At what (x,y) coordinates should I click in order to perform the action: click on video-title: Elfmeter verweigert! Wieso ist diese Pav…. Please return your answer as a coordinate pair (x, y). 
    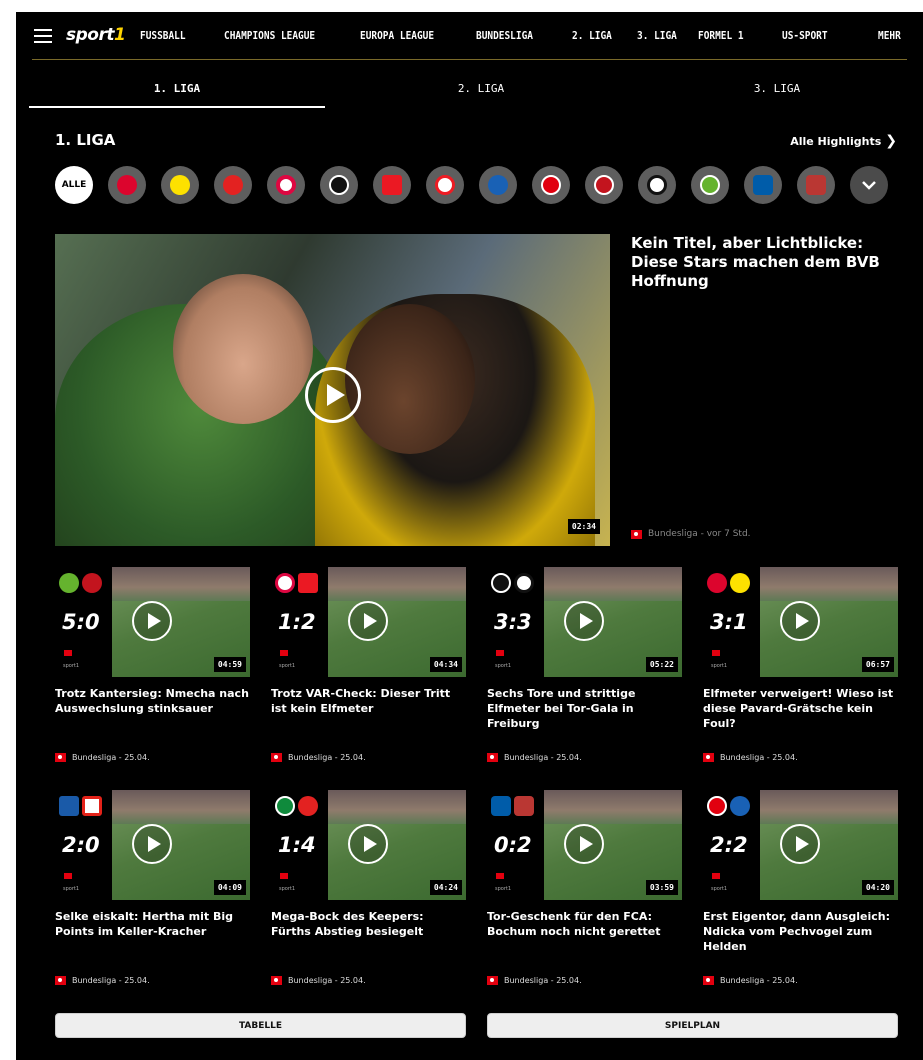
    Looking at the image, I should click on (800, 716).